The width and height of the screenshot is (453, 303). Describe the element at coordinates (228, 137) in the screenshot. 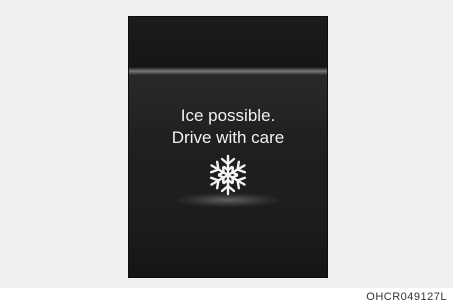

I see `warning-message-line2: Drive with care` at that location.